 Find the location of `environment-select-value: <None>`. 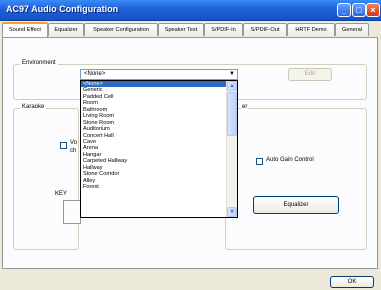

environment-select-value: <None> is located at coordinates (95, 74).